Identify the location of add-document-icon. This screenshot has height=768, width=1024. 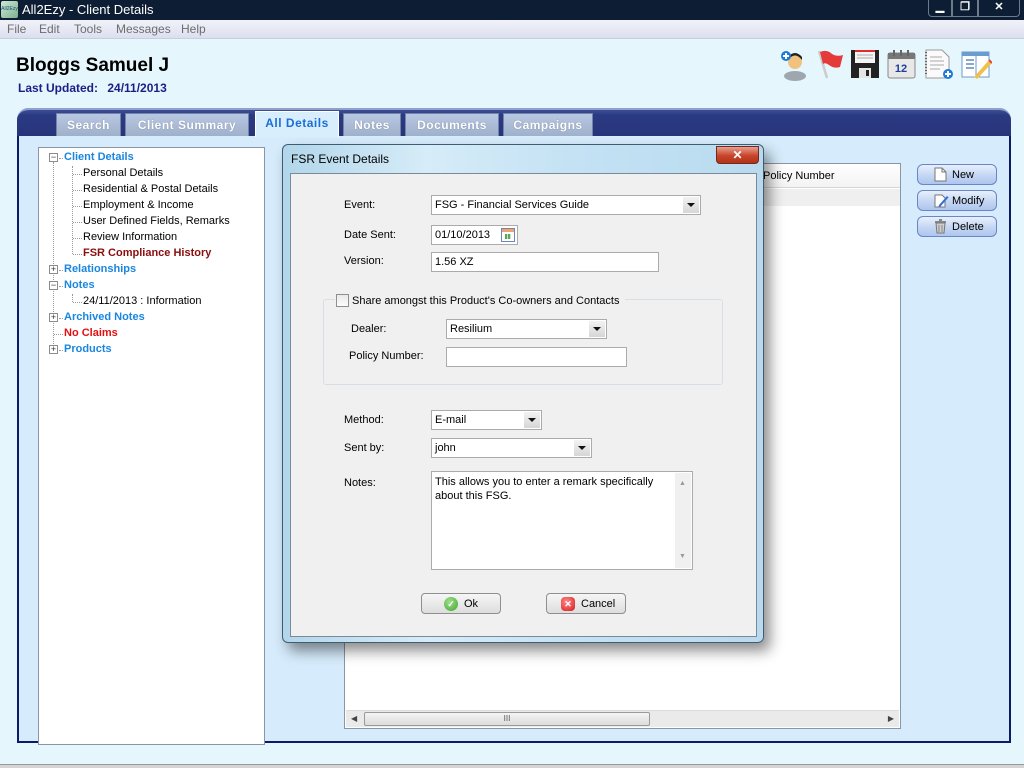
(938, 64).